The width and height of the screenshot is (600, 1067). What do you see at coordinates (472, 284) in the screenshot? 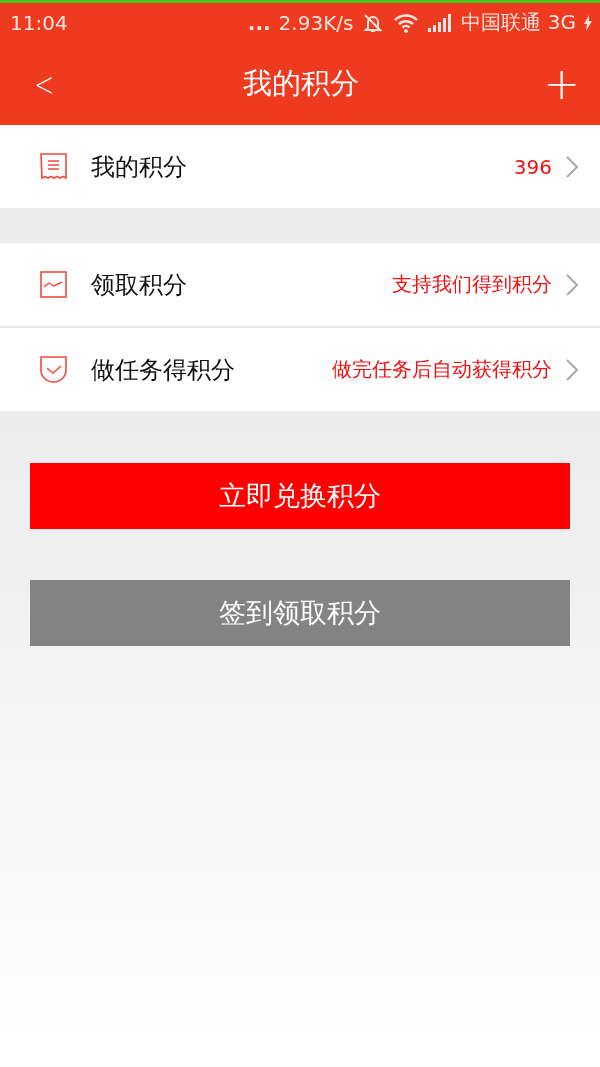
I see `row-value: 支持我们得到积分` at bounding box center [472, 284].